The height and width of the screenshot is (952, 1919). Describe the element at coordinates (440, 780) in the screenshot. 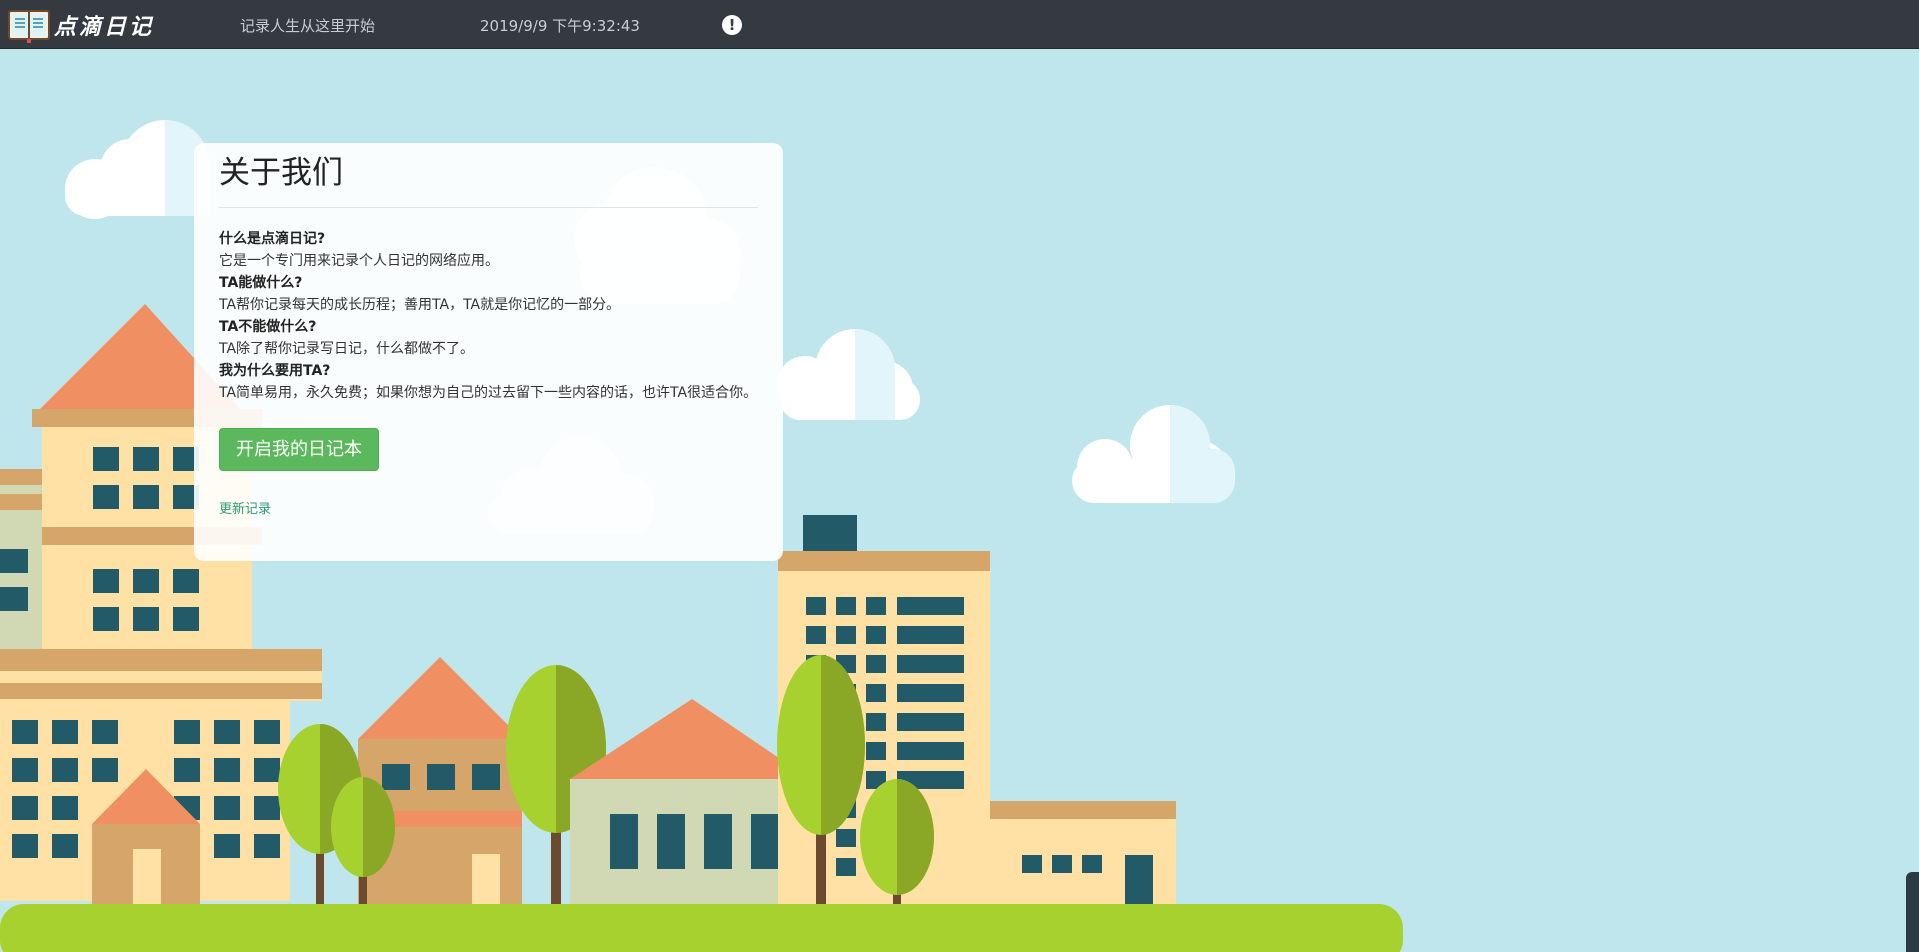

I see `house-middle` at that location.